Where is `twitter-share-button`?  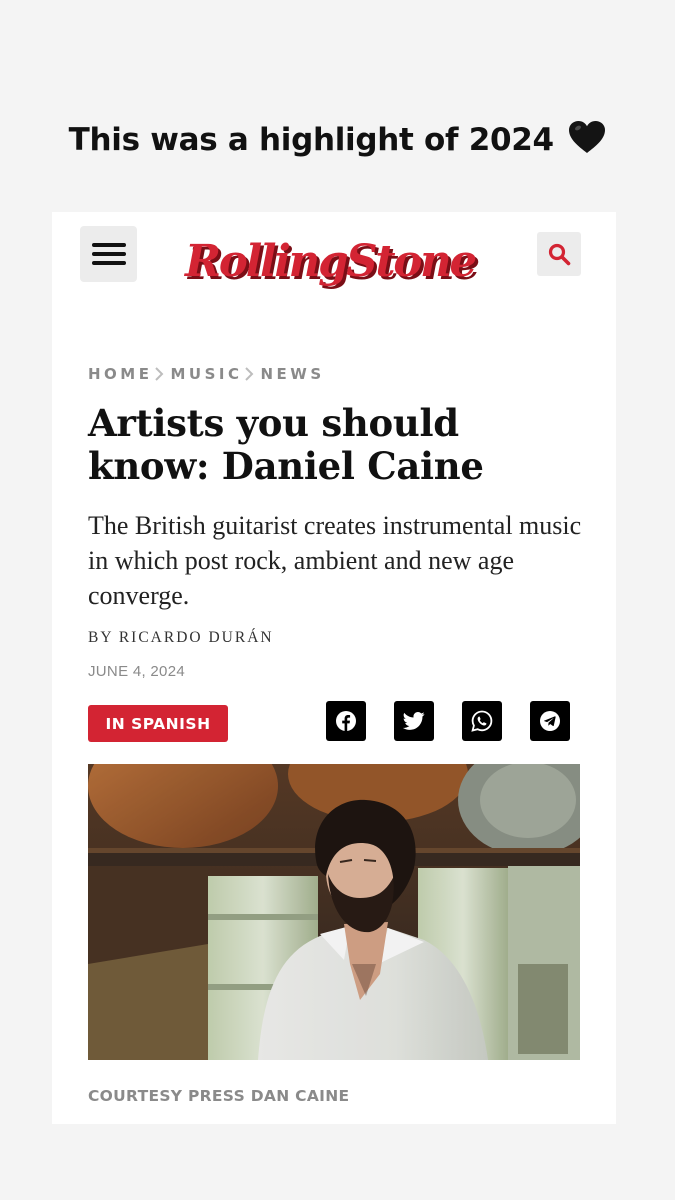 twitter-share-button is located at coordinates (414, 721).